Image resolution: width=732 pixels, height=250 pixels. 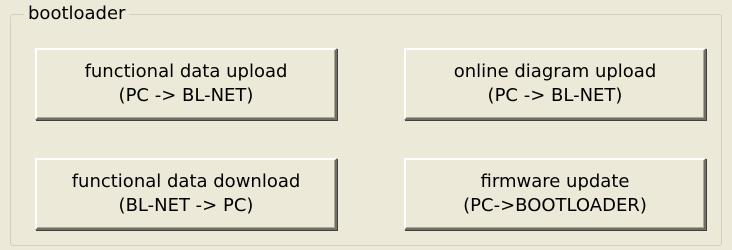 What do you see at coordinates (77, 14) in the screenshot?
I see `groupbox-title: bootloader` at bounding box center [77, 14].